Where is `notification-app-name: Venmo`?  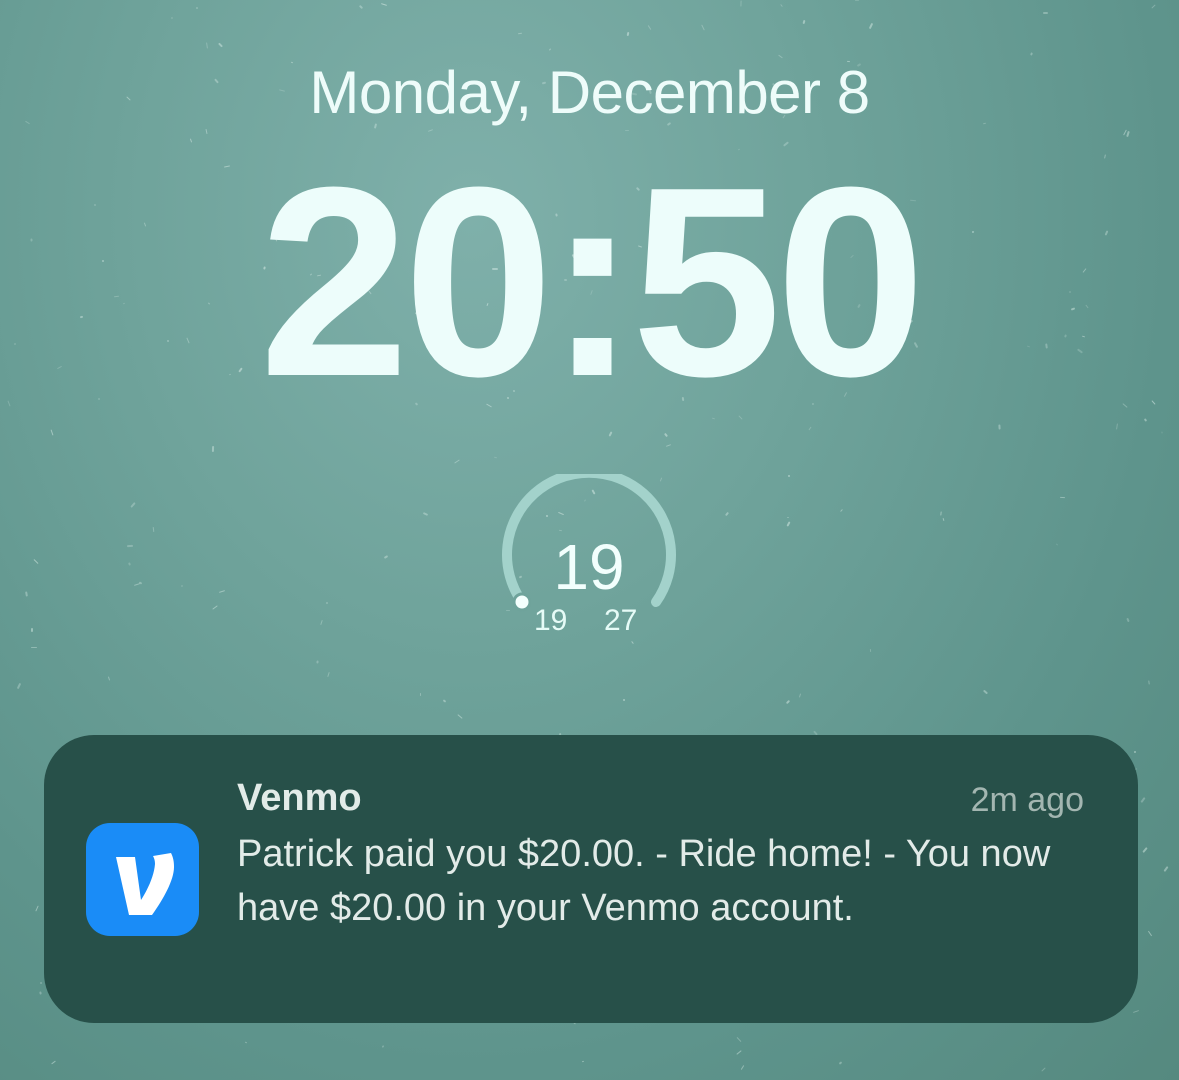
notification-app-name: Venmo is located at coordinates (299, 798).